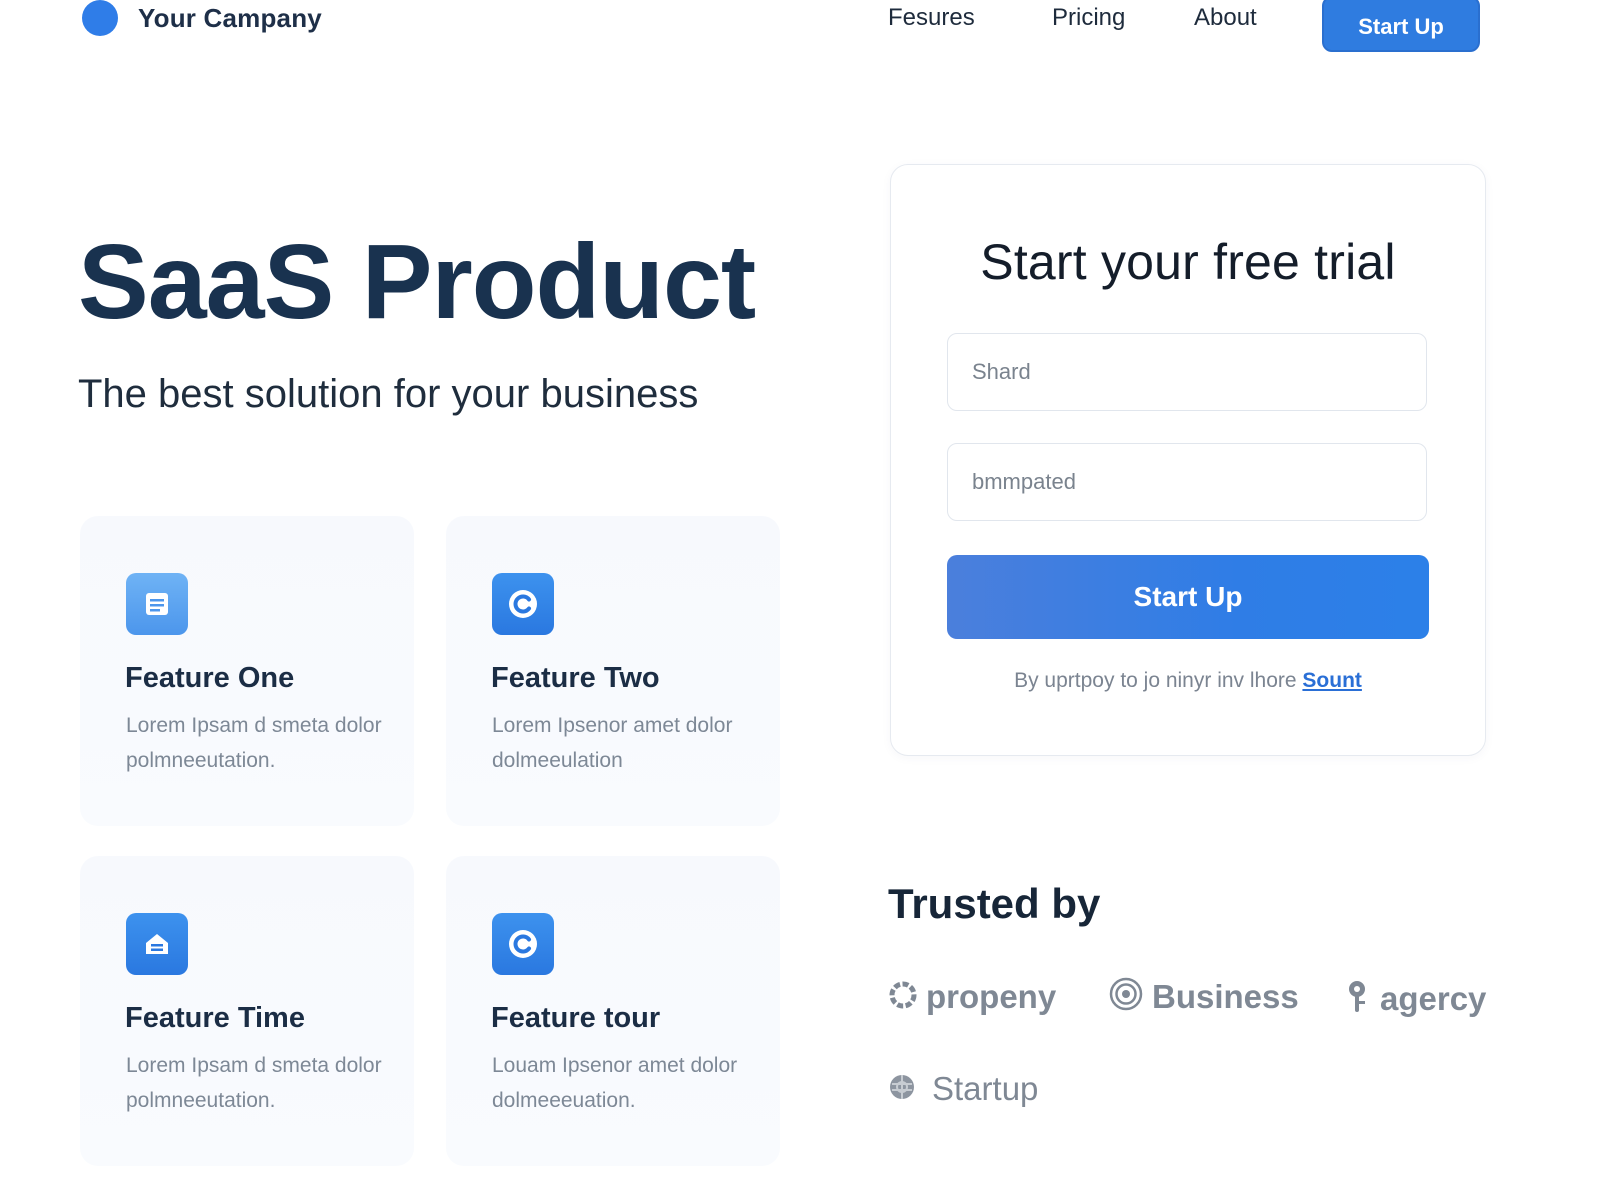  What do you see at coordinates (1433, 998) in the screenshot?
I see `brand-name: agercy` at bounding box center [1433, 998].